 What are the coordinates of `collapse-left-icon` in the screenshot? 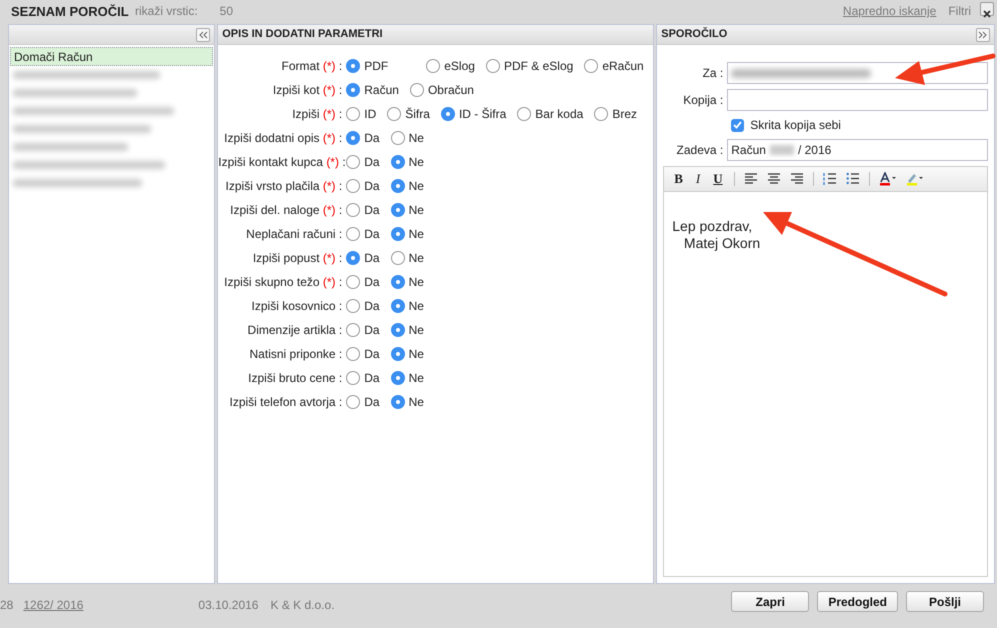 It's located at (203, 35).